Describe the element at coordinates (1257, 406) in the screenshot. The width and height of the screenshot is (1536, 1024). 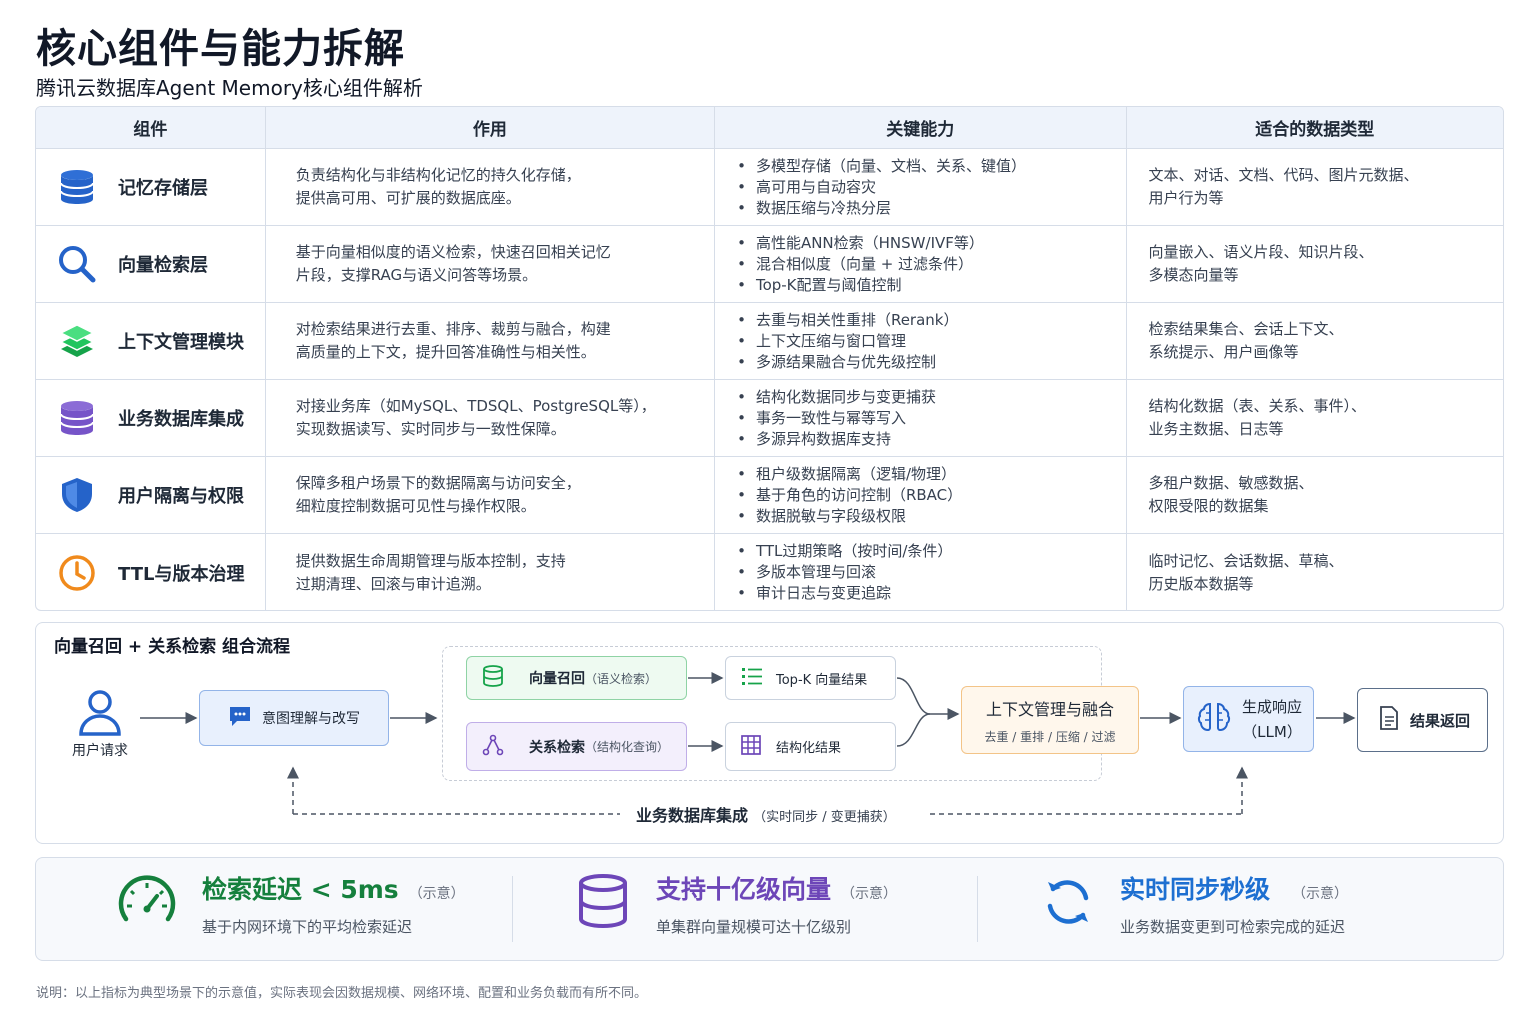
I see `data-type-line: 结构化数据（表、关系、事件）、` at that location.